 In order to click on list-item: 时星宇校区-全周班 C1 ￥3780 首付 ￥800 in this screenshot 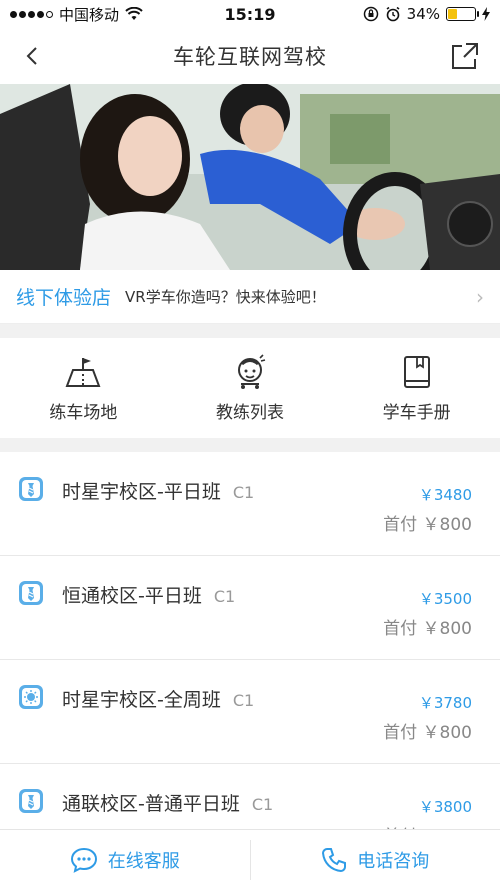, I will do `click(250, 712)`.